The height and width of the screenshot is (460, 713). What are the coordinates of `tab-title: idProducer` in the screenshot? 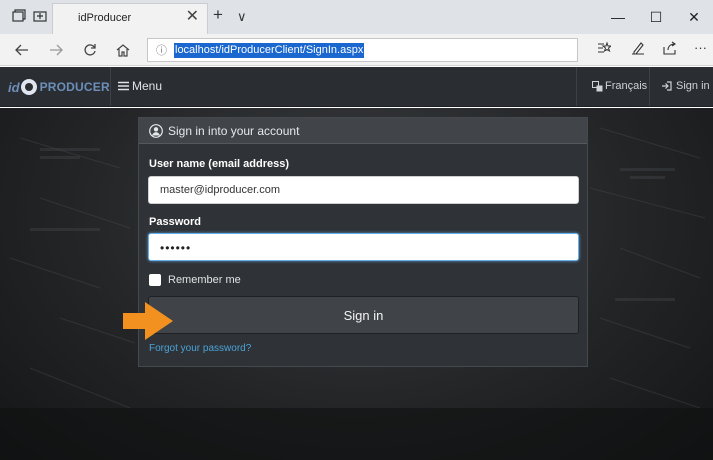 It's located at (105, 18).